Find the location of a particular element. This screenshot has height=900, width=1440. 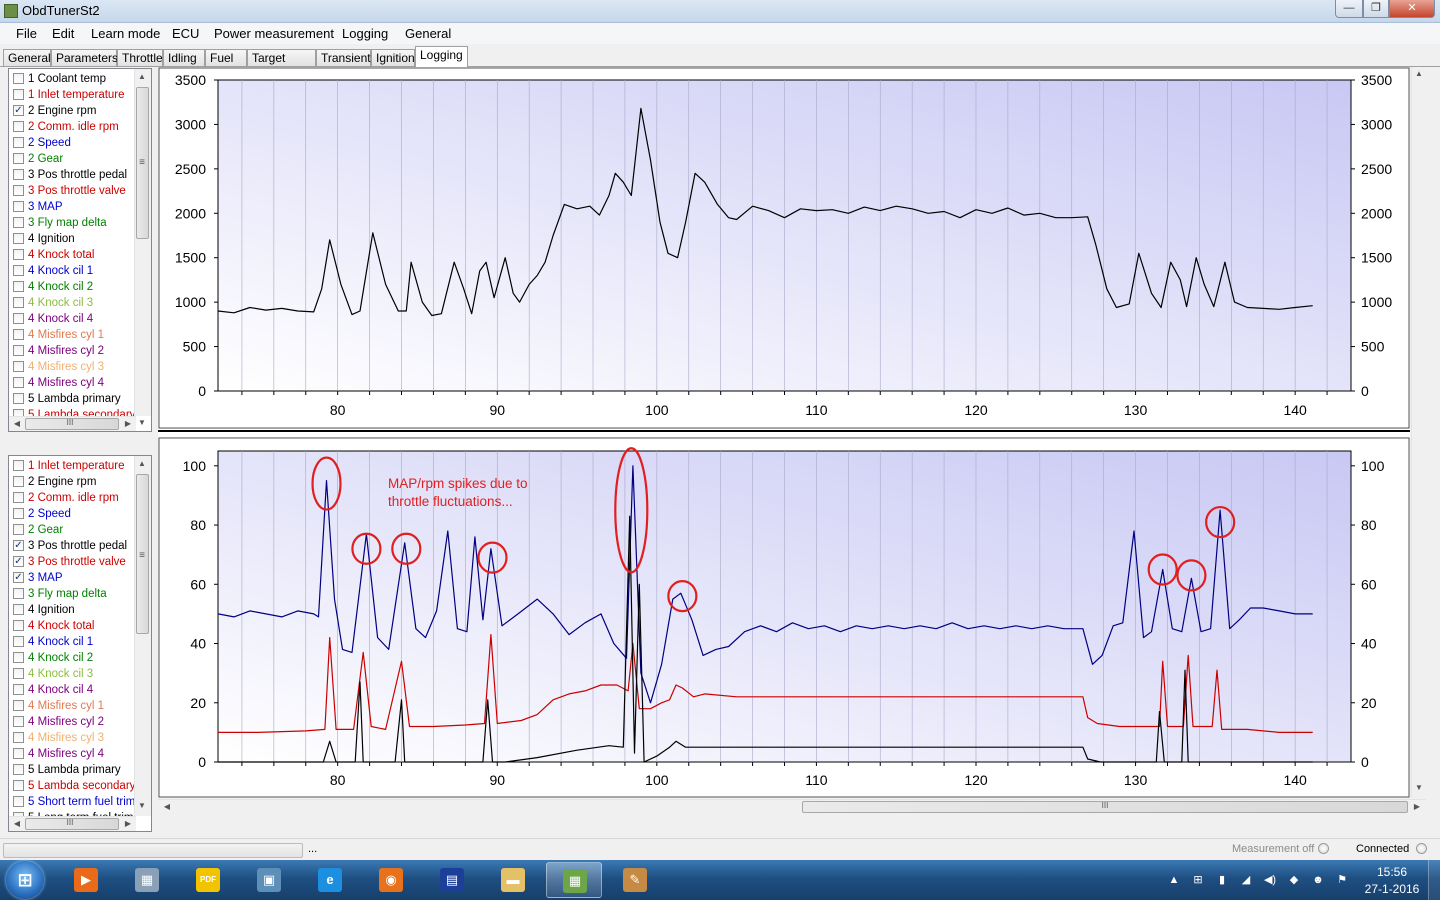

tab-logging: Logging is located at coordinates (441, 56).